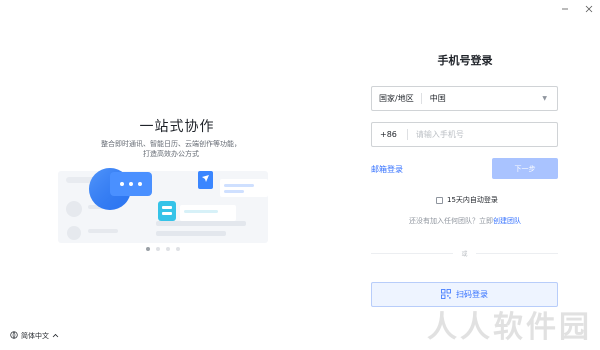 The width and height of the screenshot is (600, 350). What do you see at coordinates (509, 327) in the screenshot?
I see `watermark: 人人软件园` at bounding box center [509, 327].